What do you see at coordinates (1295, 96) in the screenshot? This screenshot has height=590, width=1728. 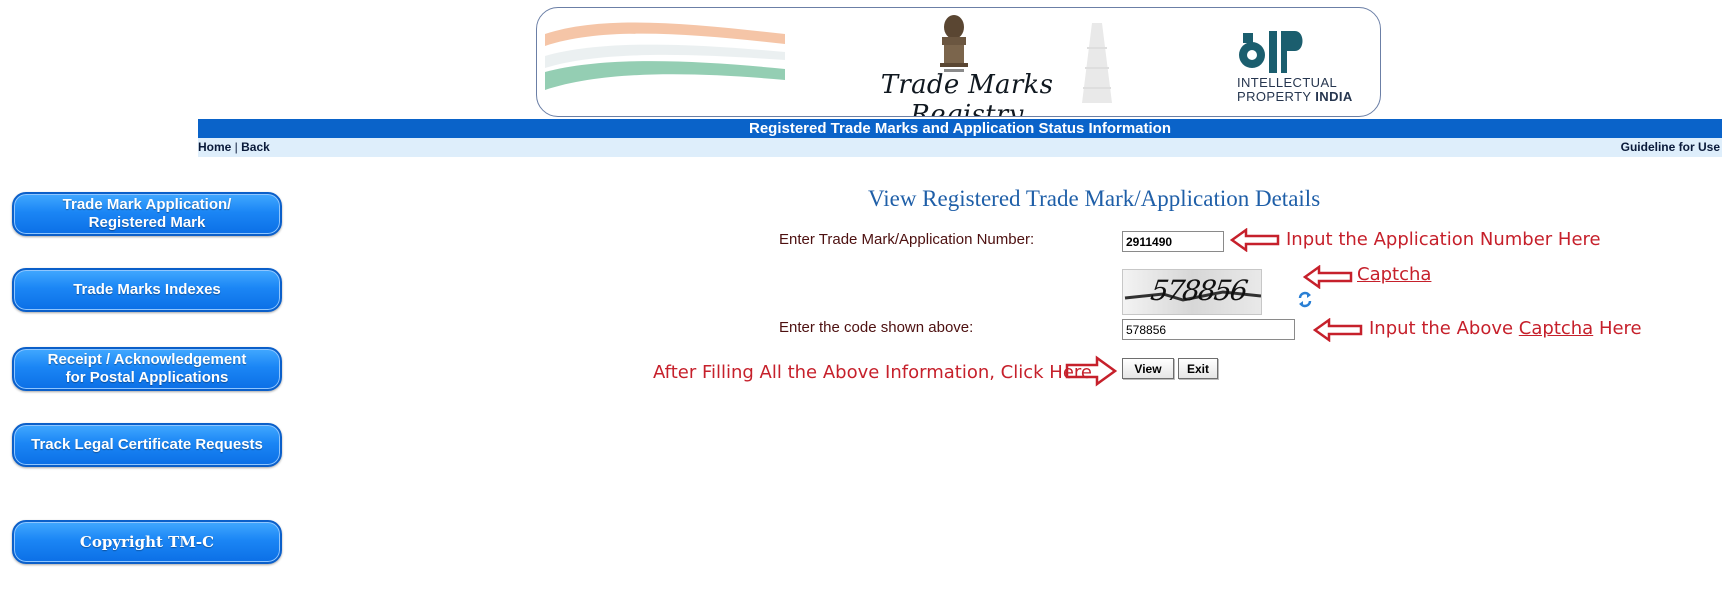 I see `ip-india-text-line2: PROPERTY INDIA` at bounding box center [1295, 96].